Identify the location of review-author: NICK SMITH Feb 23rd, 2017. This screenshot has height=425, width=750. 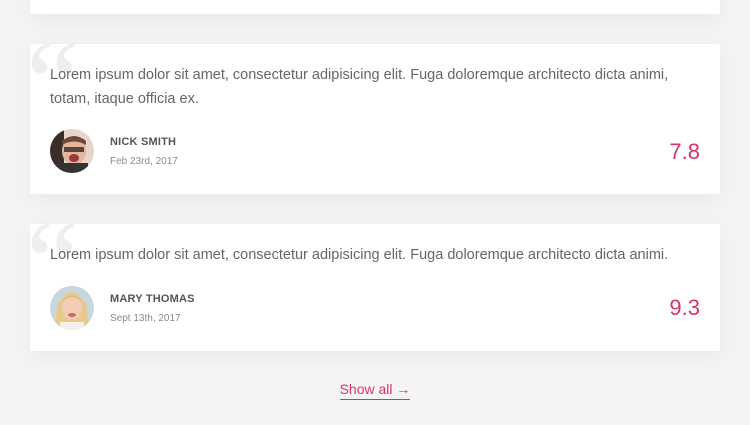
(114, 151).